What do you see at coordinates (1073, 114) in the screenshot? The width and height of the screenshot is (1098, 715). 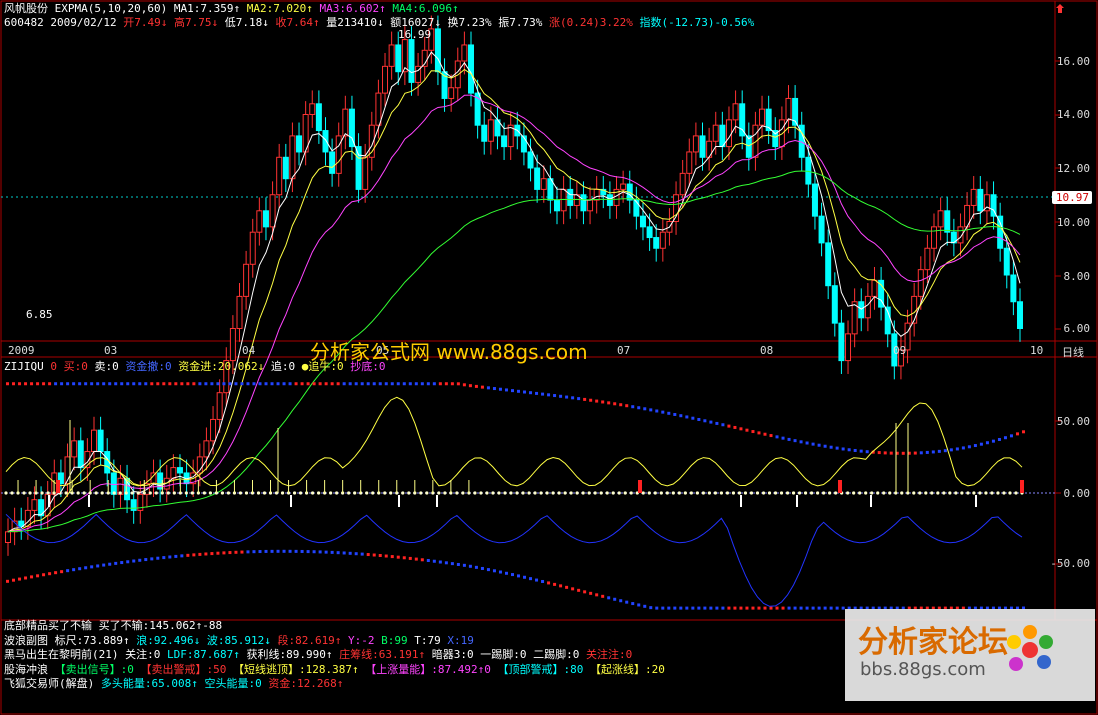 I see `price-tick: 14.00` at bounding box center [1073, 114].